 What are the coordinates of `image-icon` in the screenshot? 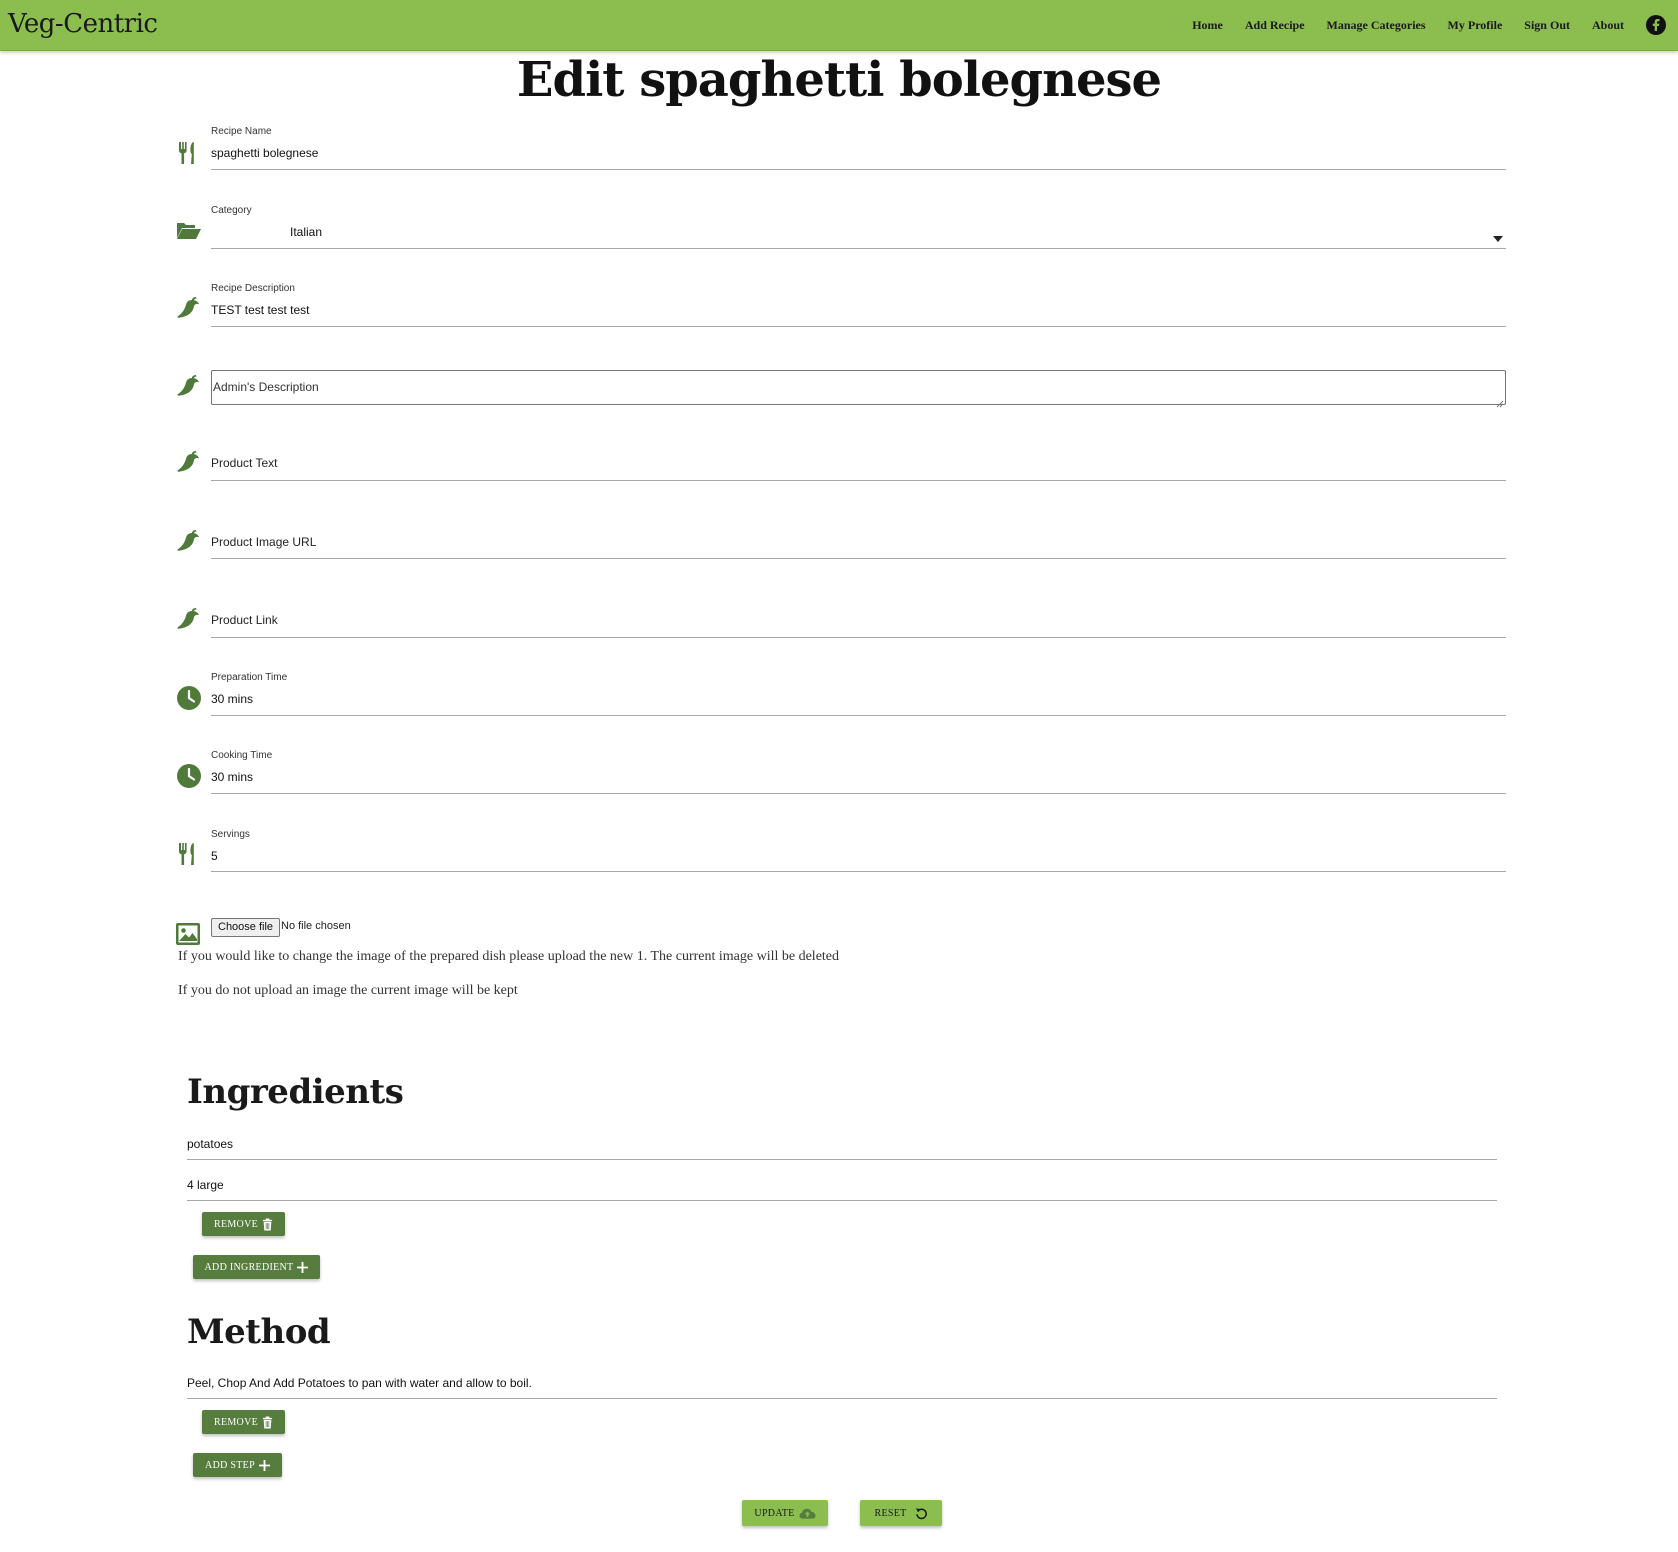 It's located at (188, 934).